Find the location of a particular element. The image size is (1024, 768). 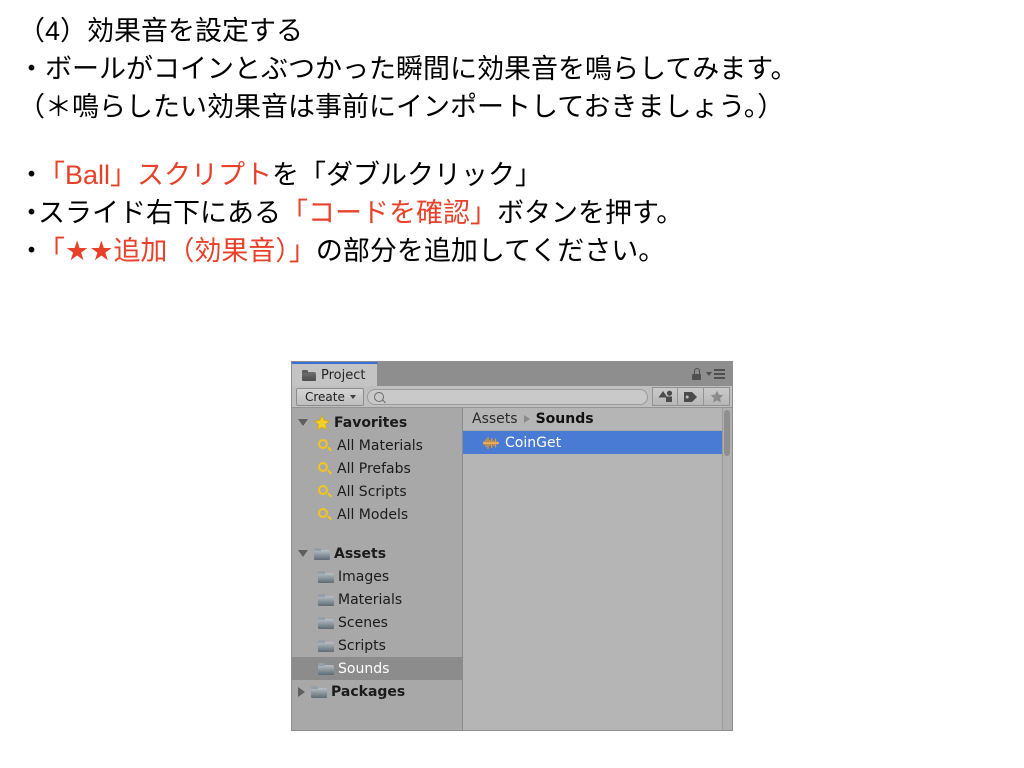

tree-item-scripts: Scripts is located at coordinates (377, 645).